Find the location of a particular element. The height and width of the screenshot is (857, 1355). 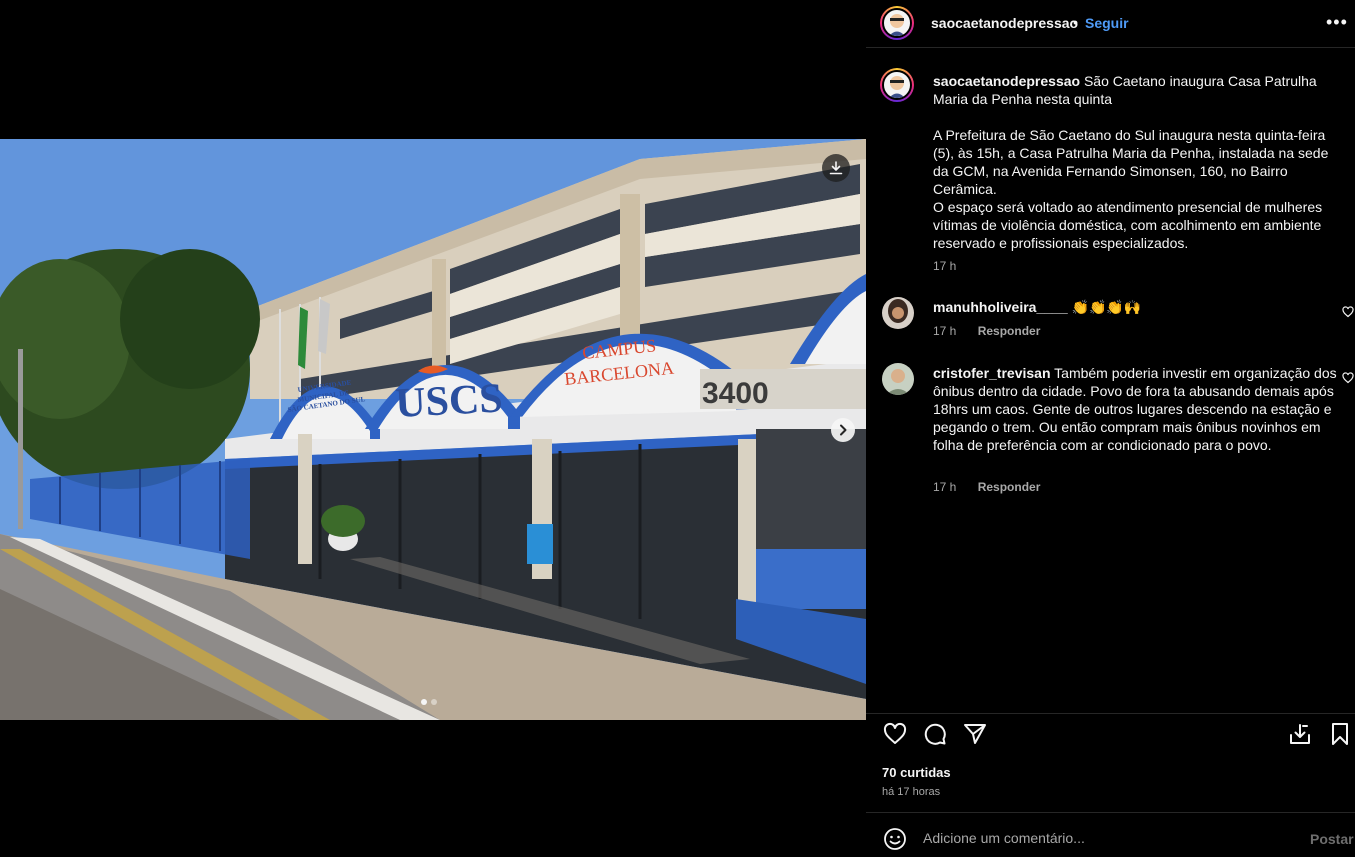

comment-bar: Postar is located at coordinates (1110, 835).